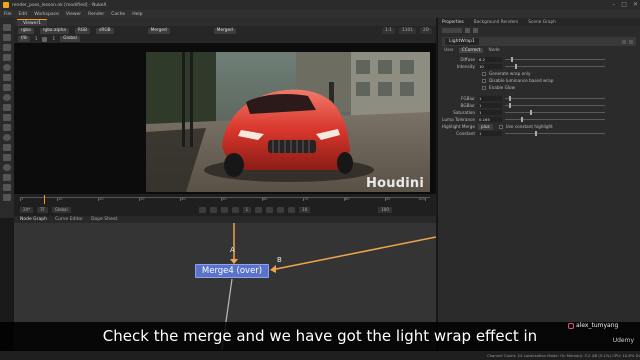 The width and height of the screenshot is (640, 360). What do you see at coordinates (46, 14) in the screenshot?
I see `menu-workspace: Workspace` at bounding box center [46, 14].